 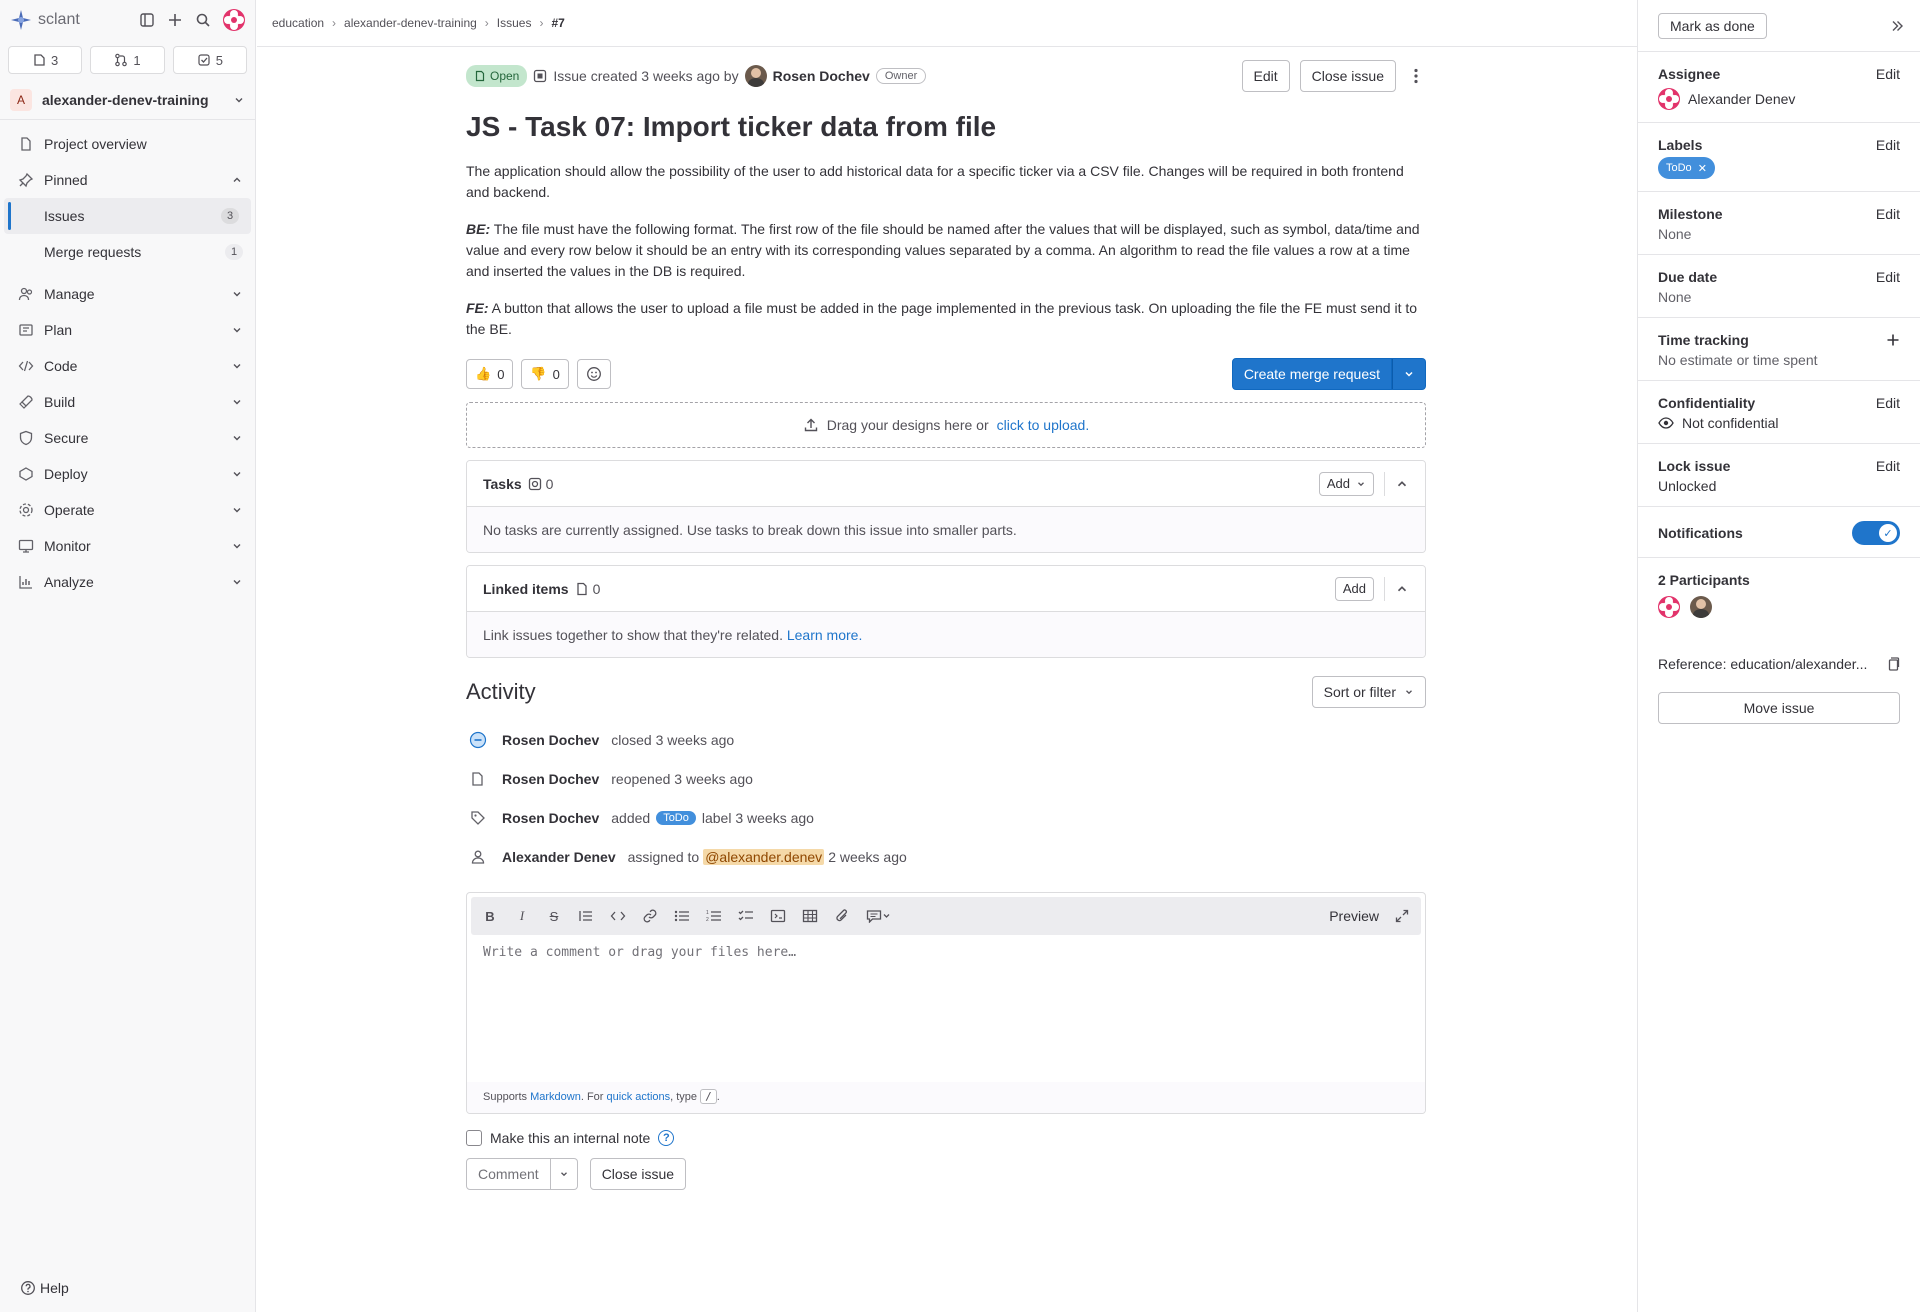 What do you see at coordinates (1409, 374) in the screenshot?
I see `create-merge-request-dropdown` at bounding box center [1409, 374].